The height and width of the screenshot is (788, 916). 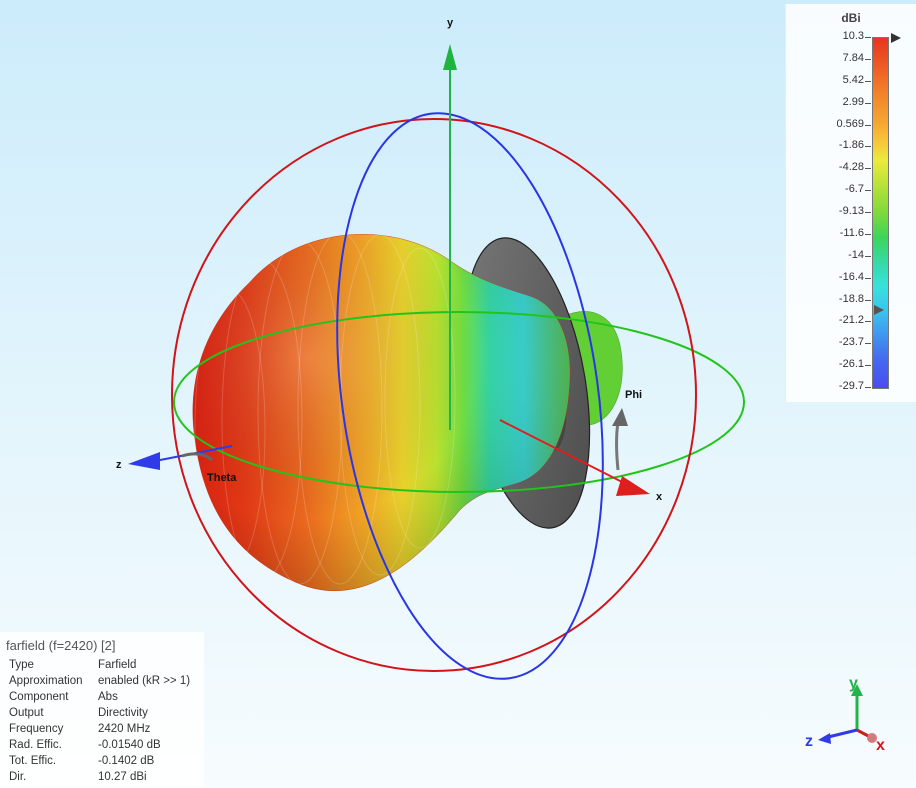 What do you see at coordinates (851, 276) in the screenshot?
I see `legend-tick-label: -16.4` at bounding box center [851, 276].